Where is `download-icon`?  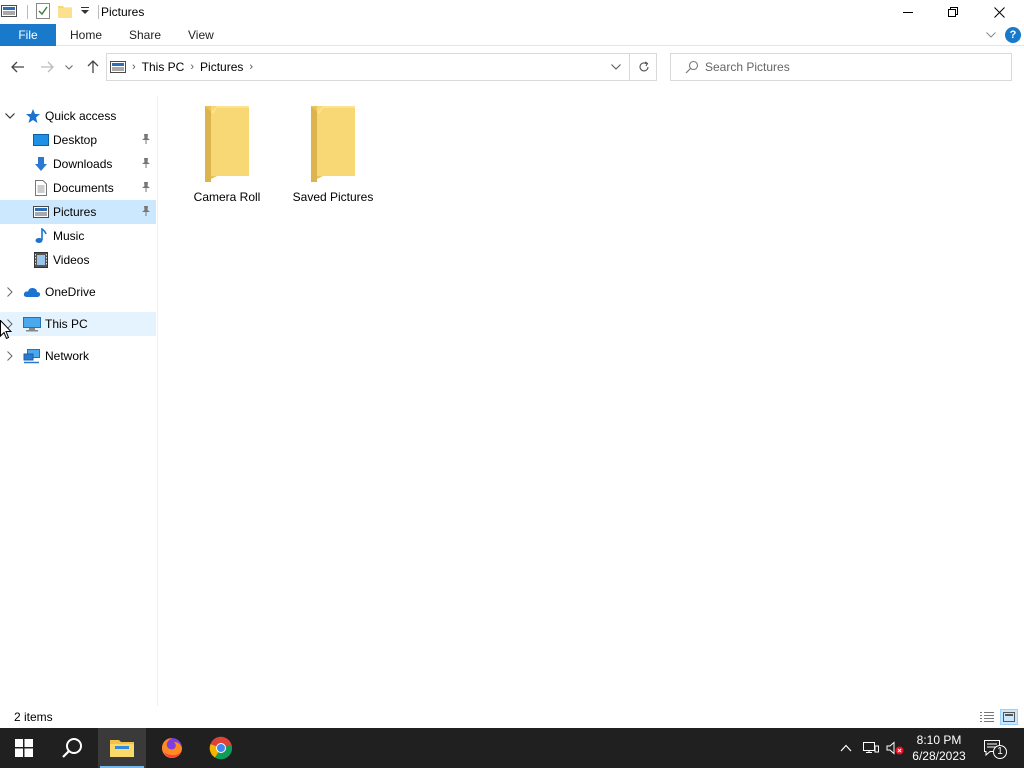 download-icon is located at coordinates (41, 164).